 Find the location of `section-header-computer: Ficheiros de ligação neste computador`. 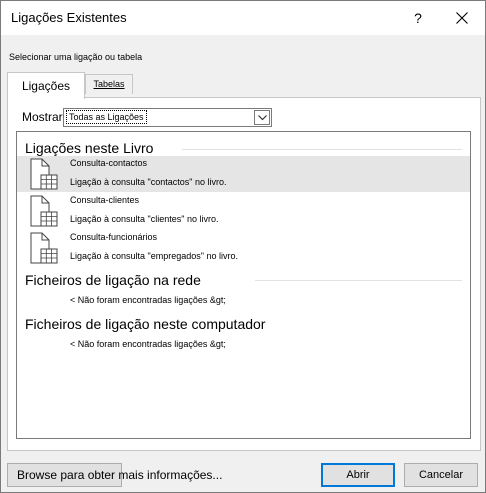

section-header-computer: Ficheiros de ligação neste computador is located at coordinates (145, 324).